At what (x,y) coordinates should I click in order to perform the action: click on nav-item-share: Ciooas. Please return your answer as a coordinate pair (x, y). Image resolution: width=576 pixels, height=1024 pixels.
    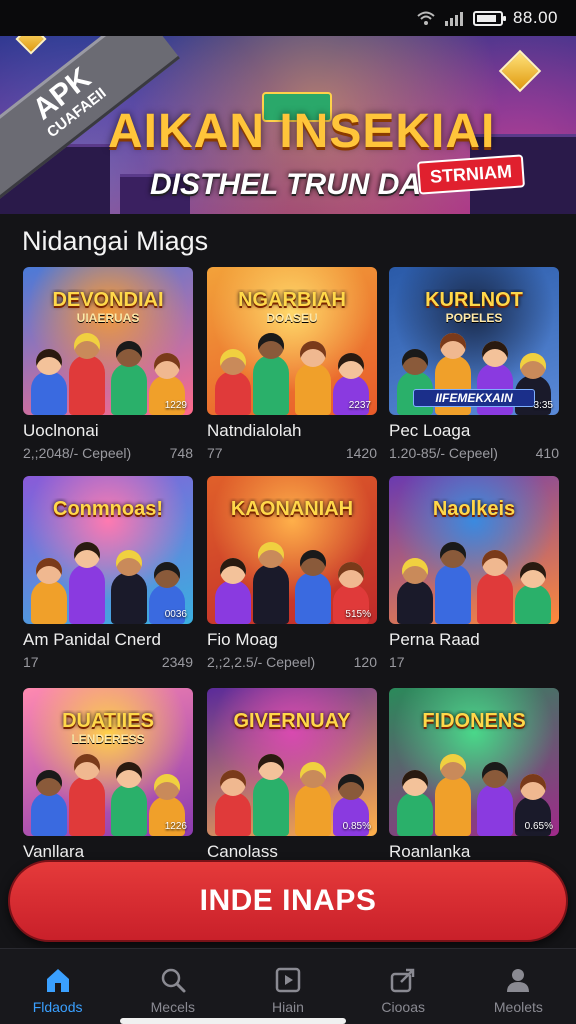
    Looking at the image, I should click on (403, 986).